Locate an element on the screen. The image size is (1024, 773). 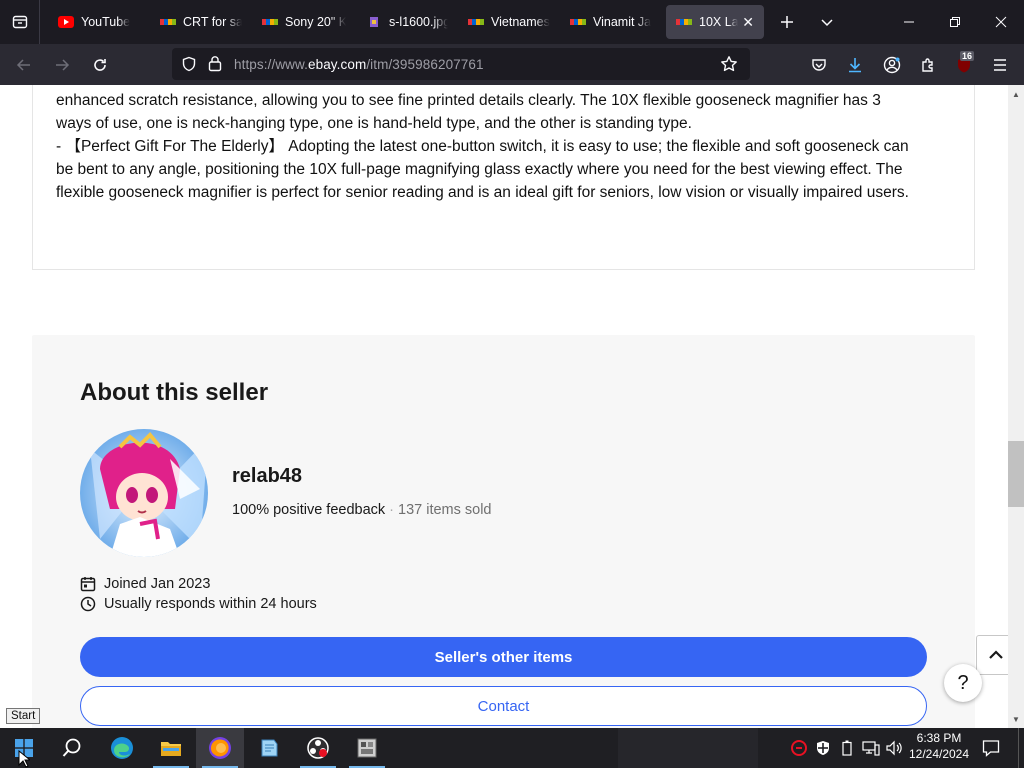
reload-icon is located at coordinates (100, 64).